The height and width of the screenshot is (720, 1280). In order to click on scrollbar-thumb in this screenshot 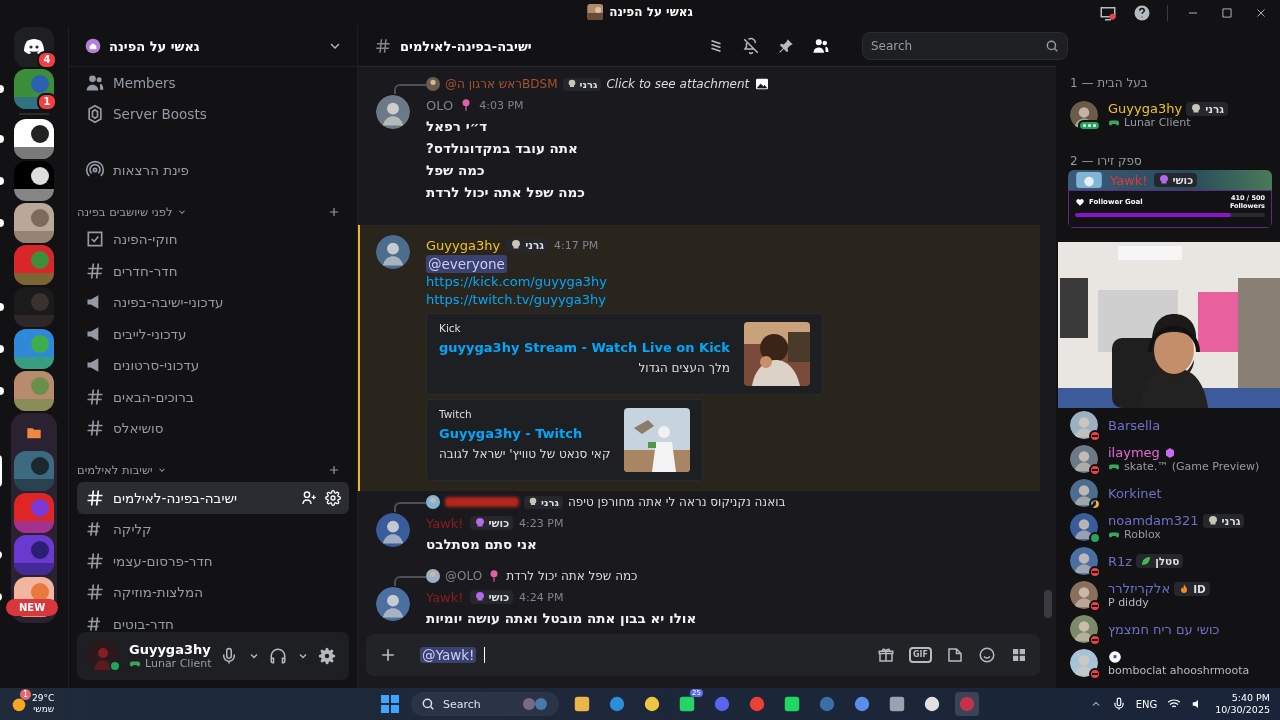, I will do `click(1048, 604)`.